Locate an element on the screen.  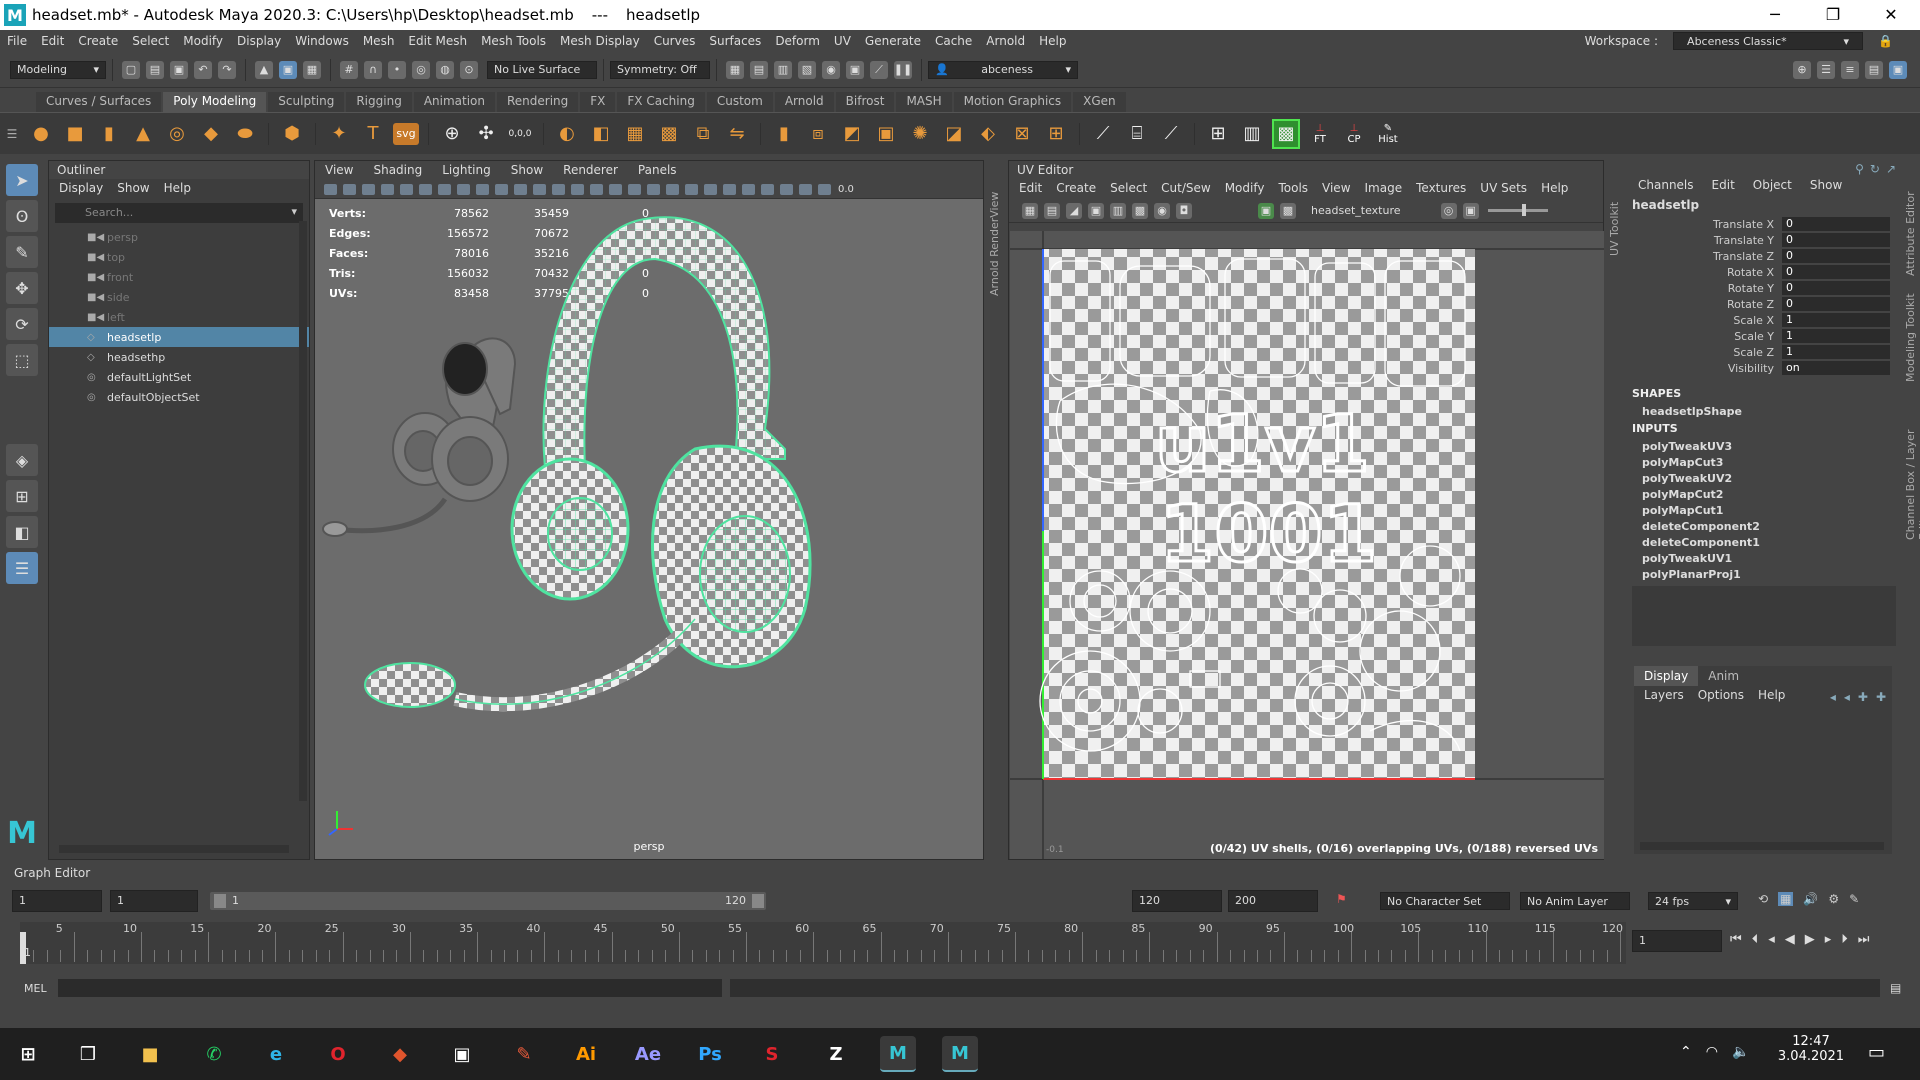
refresh-icon: ↻ is located at coordinates (1875, 169).